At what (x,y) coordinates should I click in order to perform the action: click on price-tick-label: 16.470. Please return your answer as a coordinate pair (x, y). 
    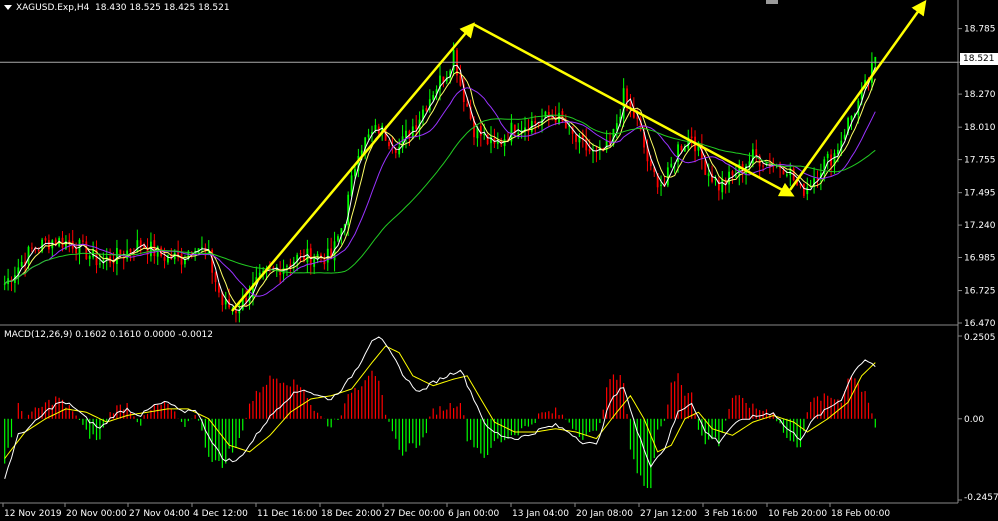
    Looking at the image, I should click on (980, 324).